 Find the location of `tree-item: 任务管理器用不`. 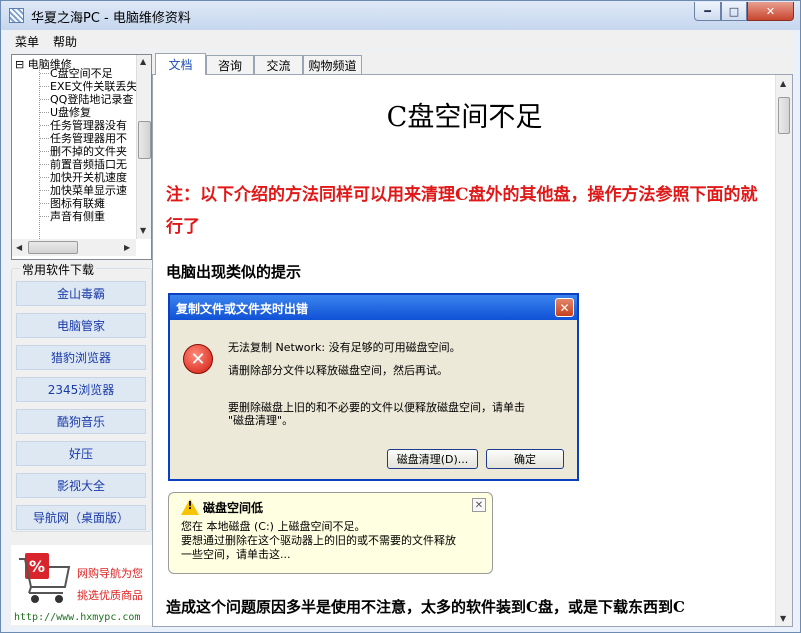

tree-item: 任务管理器用不 is located at coordinates (88, 138).